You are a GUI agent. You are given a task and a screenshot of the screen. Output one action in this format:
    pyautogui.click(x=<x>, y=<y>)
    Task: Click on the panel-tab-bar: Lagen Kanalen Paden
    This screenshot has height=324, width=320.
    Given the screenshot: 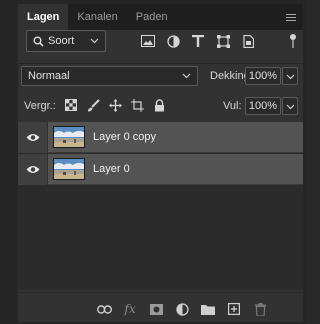 What is the action you would take?
    pyautogui.click(x=160, y=17)
    